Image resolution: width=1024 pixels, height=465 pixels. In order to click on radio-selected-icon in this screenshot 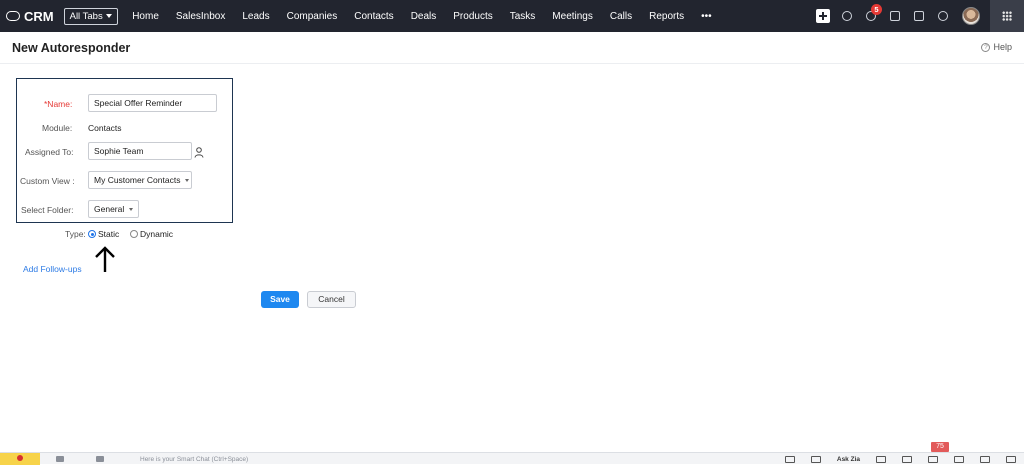, I will do `click(92, 234)`.